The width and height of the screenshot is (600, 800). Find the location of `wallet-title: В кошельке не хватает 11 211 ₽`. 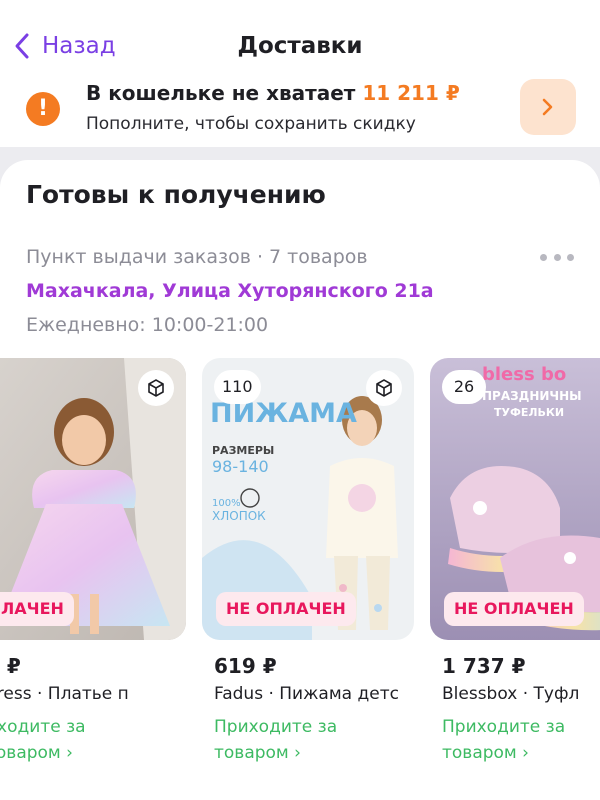

wallet-title: В кошельке не хватает 11 211 ₽ is located at coordinates (273, 93).